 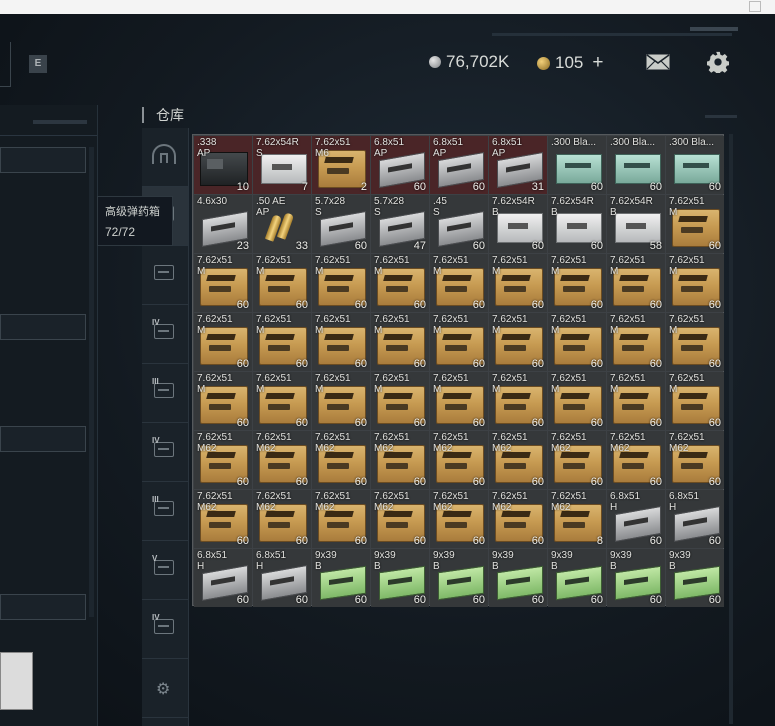 What do you see at coordinates (577, 519) in the screenshot?
I see `ammo-slot: 7.62x51 M62 8` at bounding box center [577, 519].